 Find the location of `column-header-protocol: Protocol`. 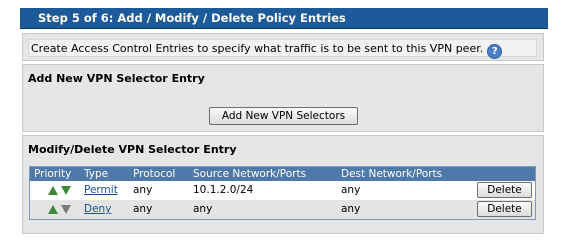

column-header-protocol: Protocol is located at coordinates (154, 174).